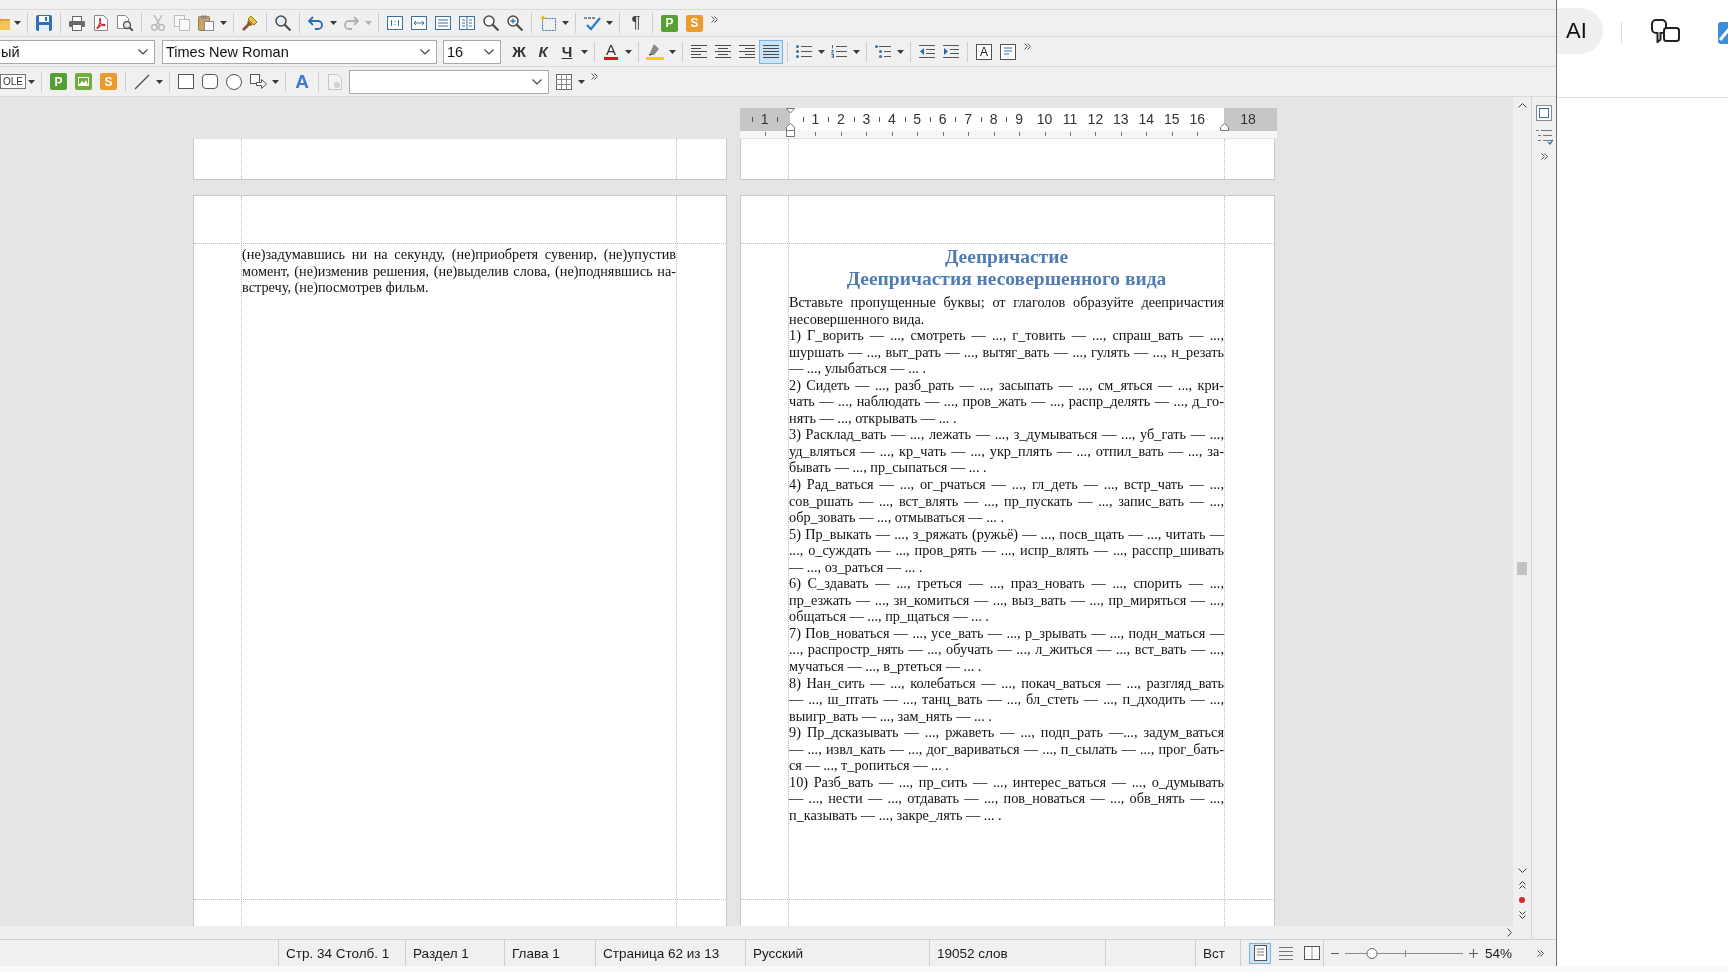 Image resolution: width=1728 pixels, height=972 pixels. Describe the element at coordinates (1580, 31) in the screenshot. I see `ai-button: AI` at that location.